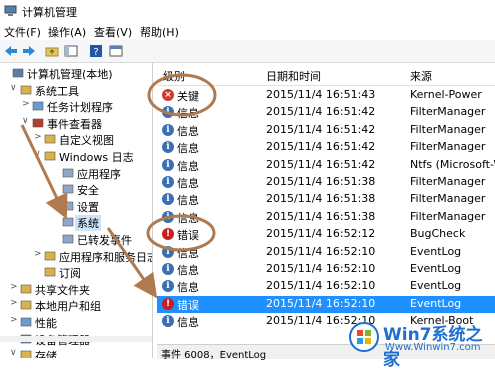 This screenshot has height=370, width=495. I want to click on forward-icon, so click(29, 51).